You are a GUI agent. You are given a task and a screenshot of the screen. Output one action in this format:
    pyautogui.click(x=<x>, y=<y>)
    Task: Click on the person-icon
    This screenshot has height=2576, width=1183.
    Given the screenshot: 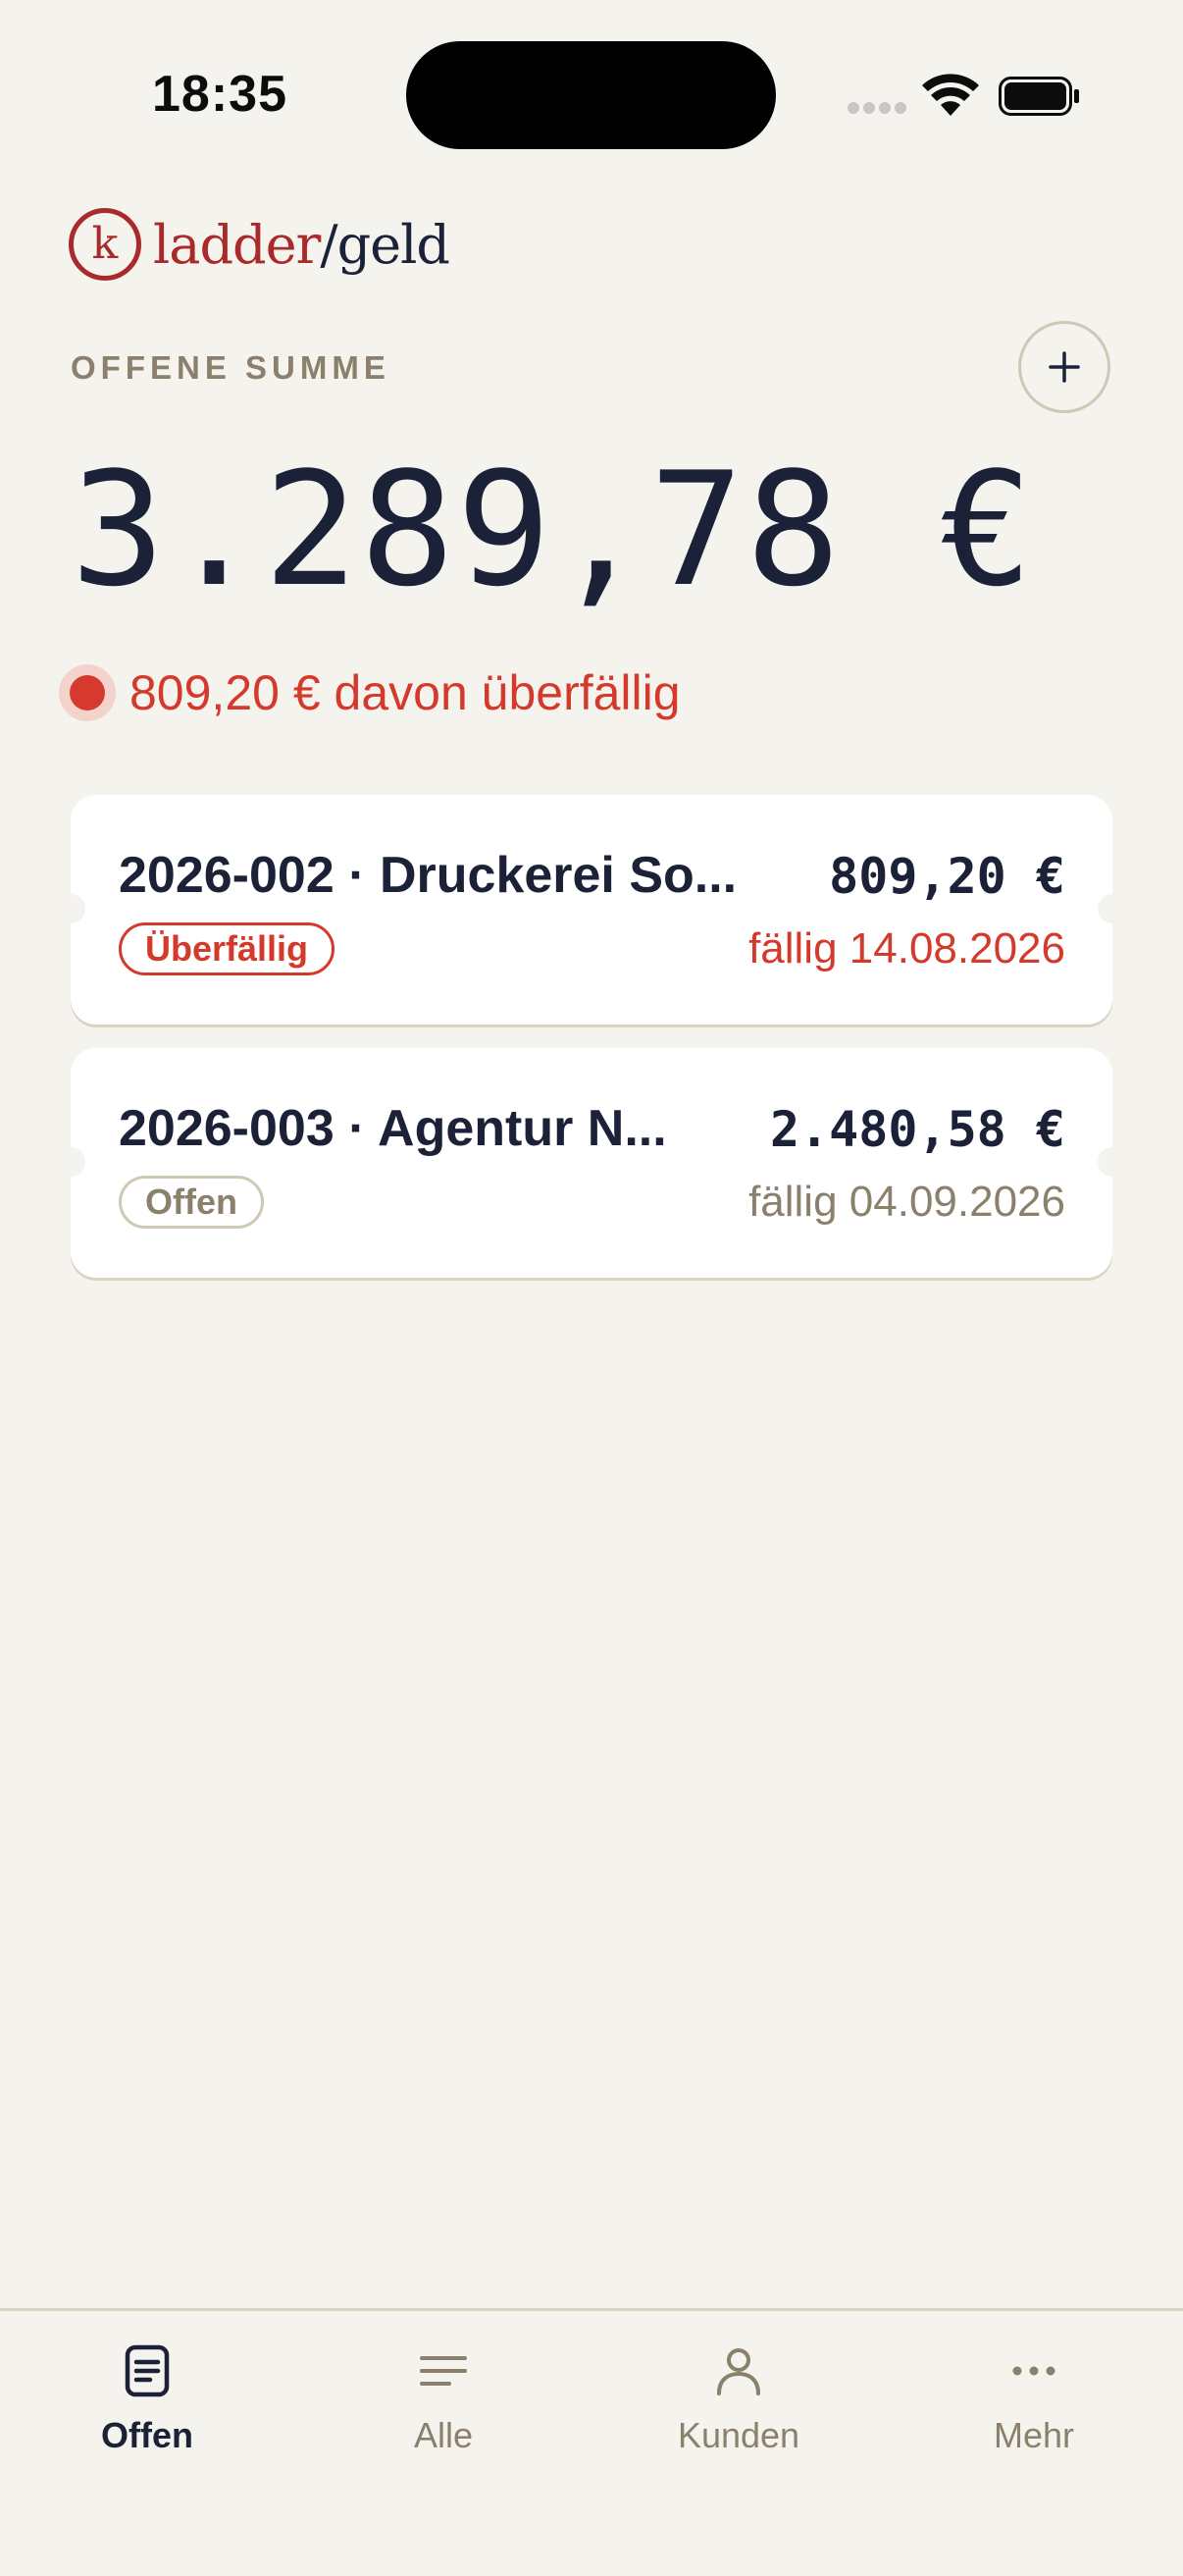 What is the action you would take?
    pyautogui.click(x=738, y=2371)
    